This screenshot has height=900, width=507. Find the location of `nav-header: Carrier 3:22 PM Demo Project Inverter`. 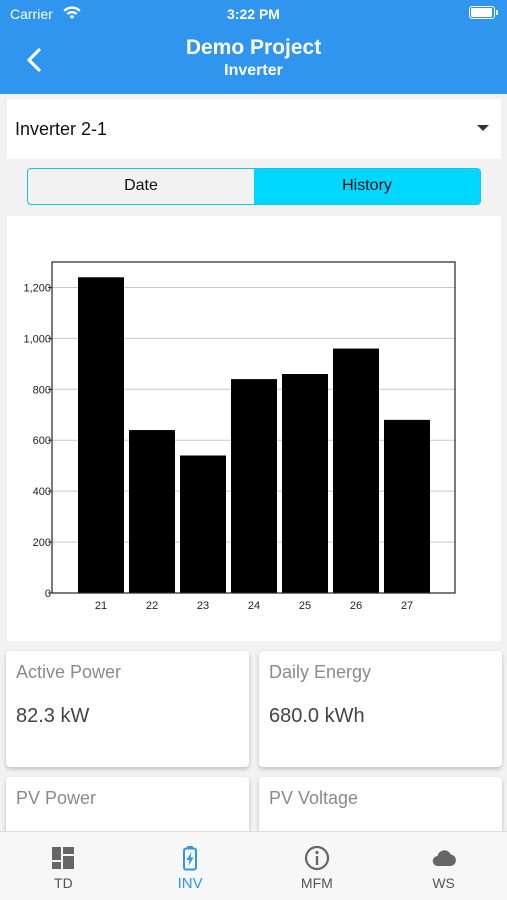

nav-header: Carrier 3:22 PM Demo Project Inverter is located at coordinates (253, 47).